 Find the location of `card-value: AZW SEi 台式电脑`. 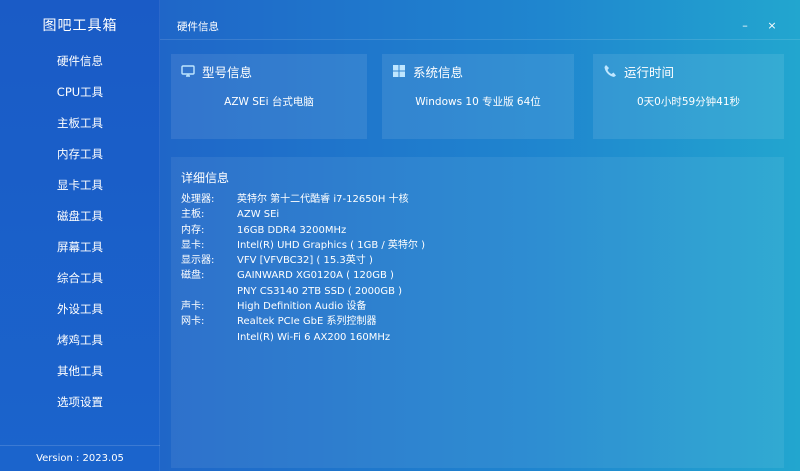

card-value: AZW SEi 台式电脑 is located at coordinates (269, 102).